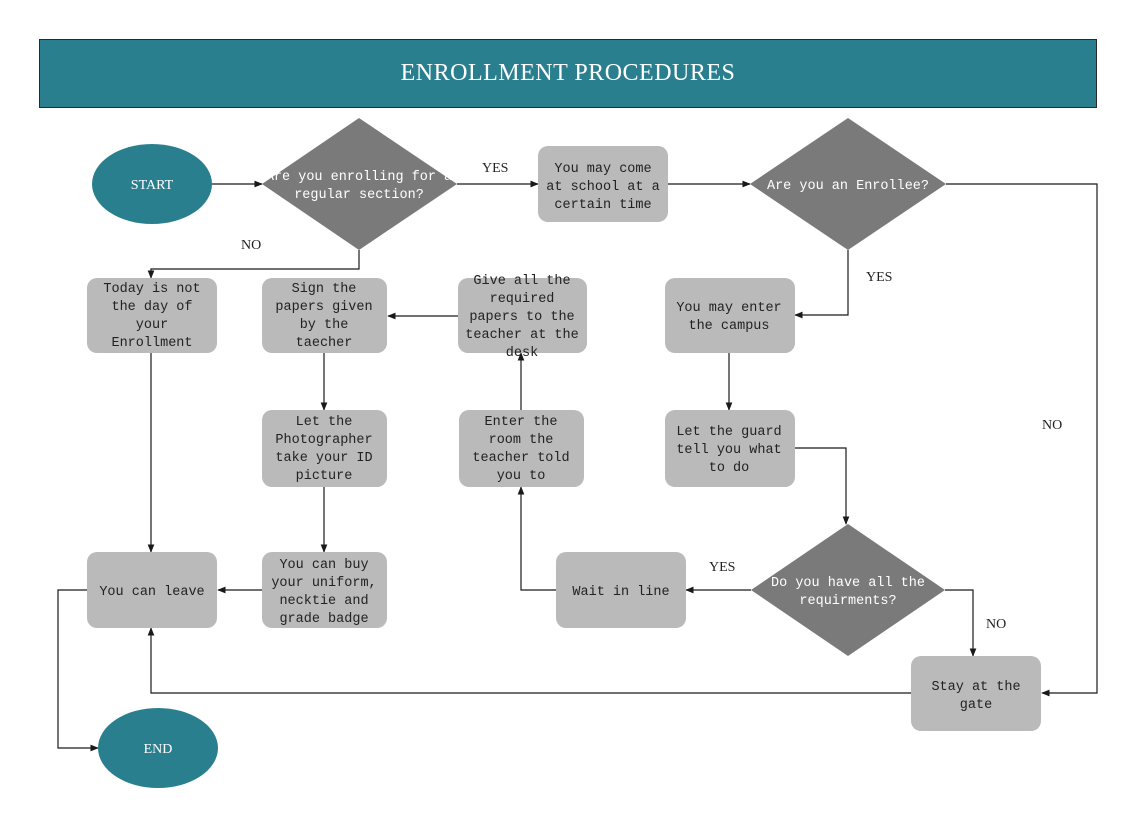 The image size is (1136, 827). What do you see at coordinates (1052, 425) in the screenshot?
I see `edge-label-enrollee-no: NO` at bounding box center [1052, 425].